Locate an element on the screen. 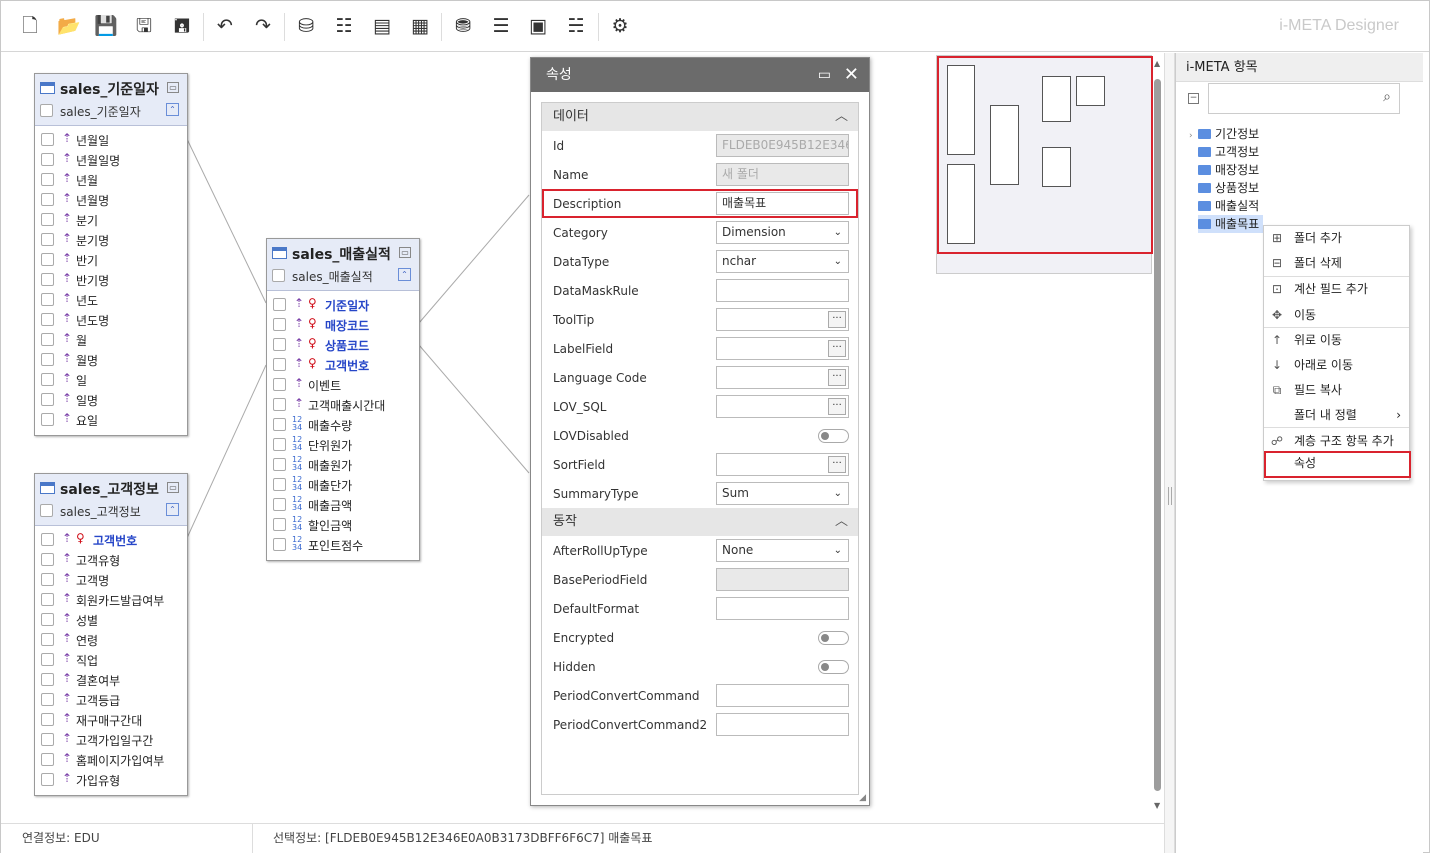 This screenshot has width=1430, height=853. table-field: 12 34 포인트점수 is located at coordinates (343, 545).